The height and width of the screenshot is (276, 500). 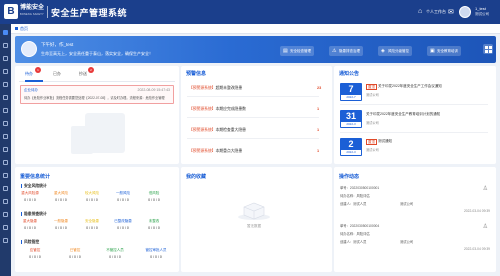 What do you see at coordinates (410, 86) in the screenshot?
I see `notice-title: 关于印发2022年度安全生产工作会议通知` at bounding box center [410, 86].